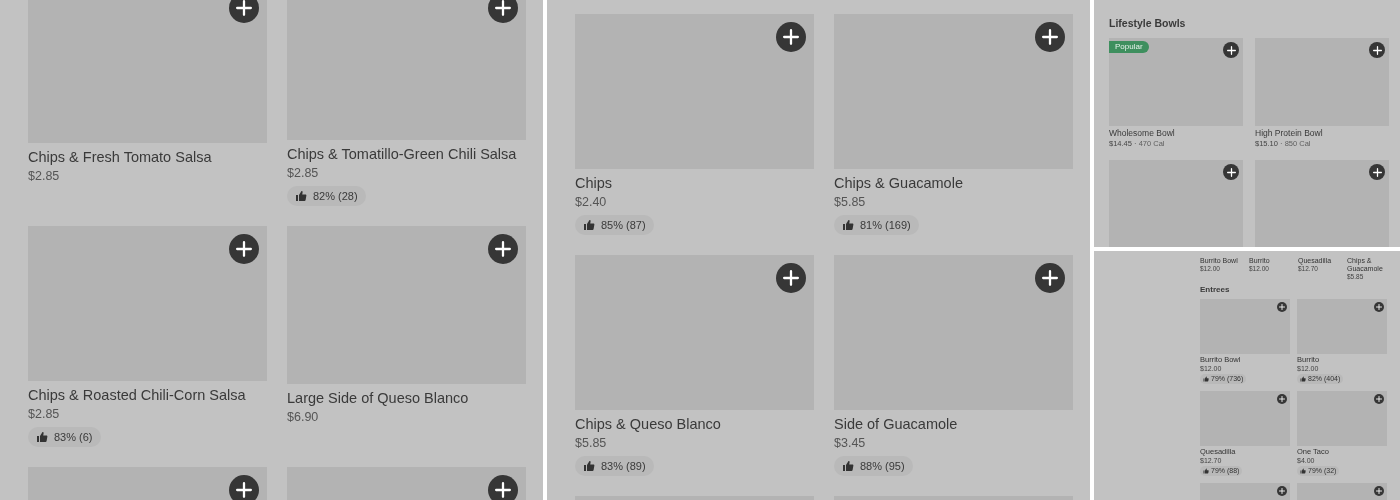 This screenshot has height=500, width=1400. I want to click on rating-badge: 83% (6), so click(64, 437).